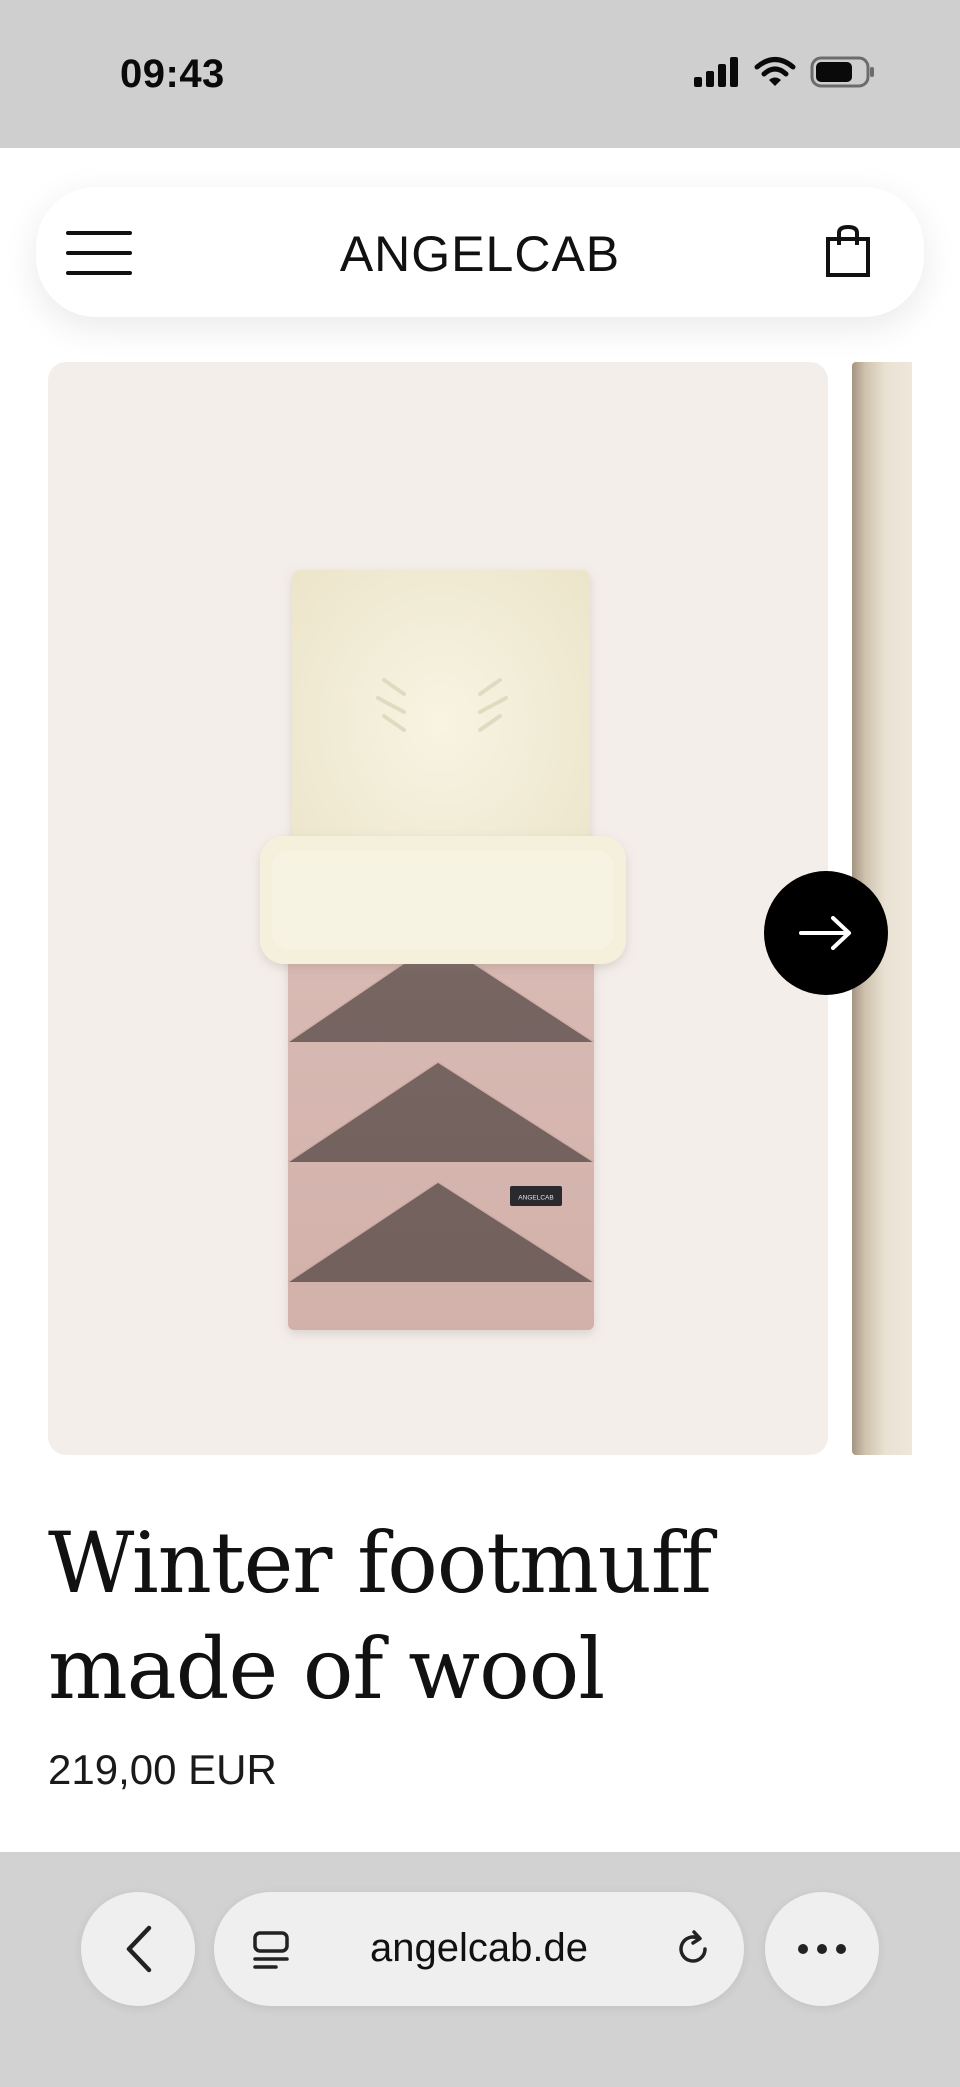  I want to click on status-time: 09:43, so click(172, 74).